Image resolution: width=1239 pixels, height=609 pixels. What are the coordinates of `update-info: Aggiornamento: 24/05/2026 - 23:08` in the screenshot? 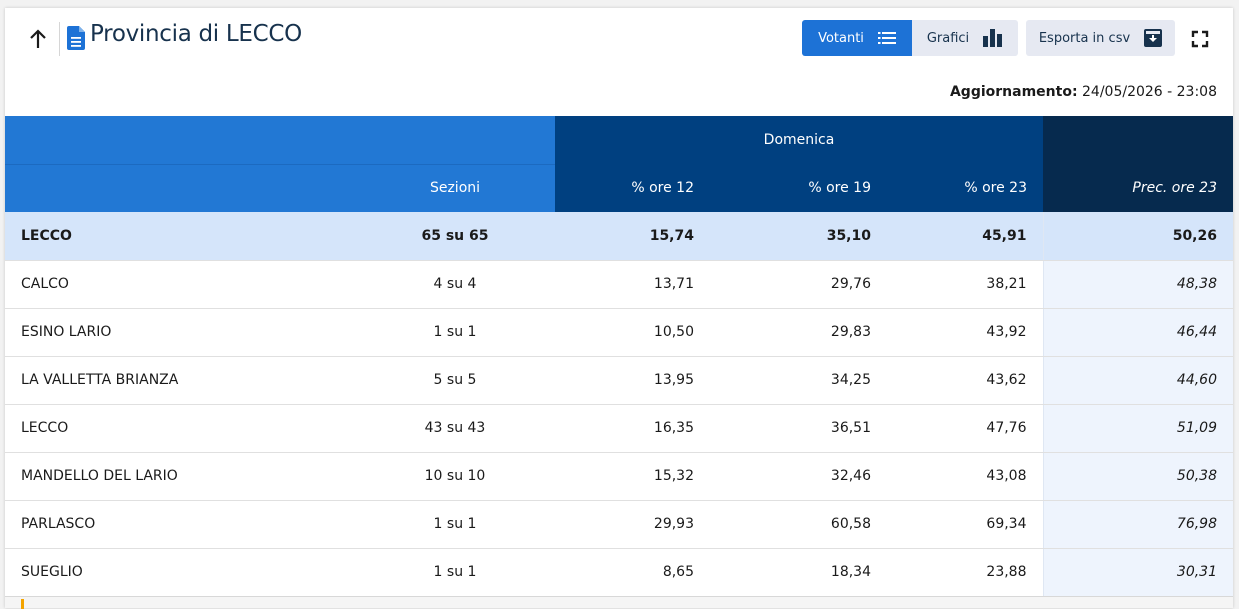 It's located at (1083, 92).